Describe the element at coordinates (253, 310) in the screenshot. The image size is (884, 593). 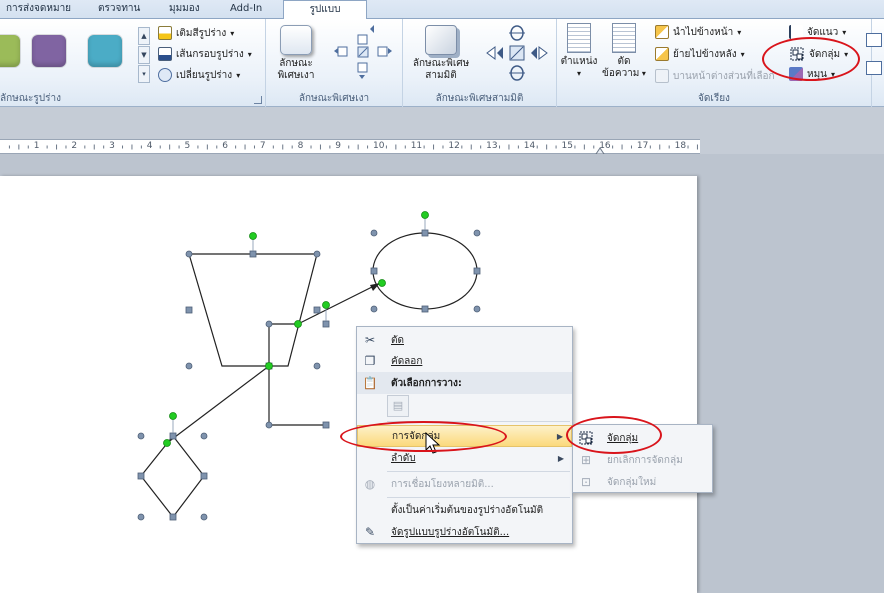
I see `trapezoid-shape` at that location.